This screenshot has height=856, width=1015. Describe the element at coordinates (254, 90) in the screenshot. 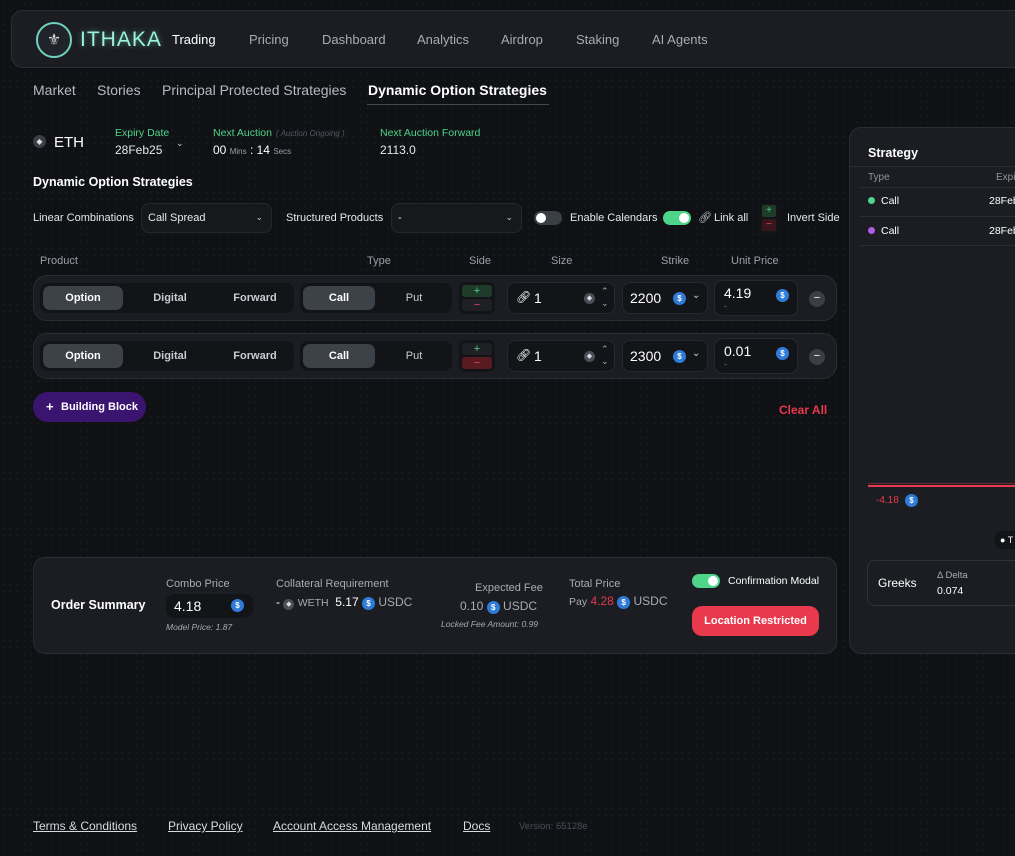

I see `tab-principal-protected: Principal Protected Strategies` at that location.